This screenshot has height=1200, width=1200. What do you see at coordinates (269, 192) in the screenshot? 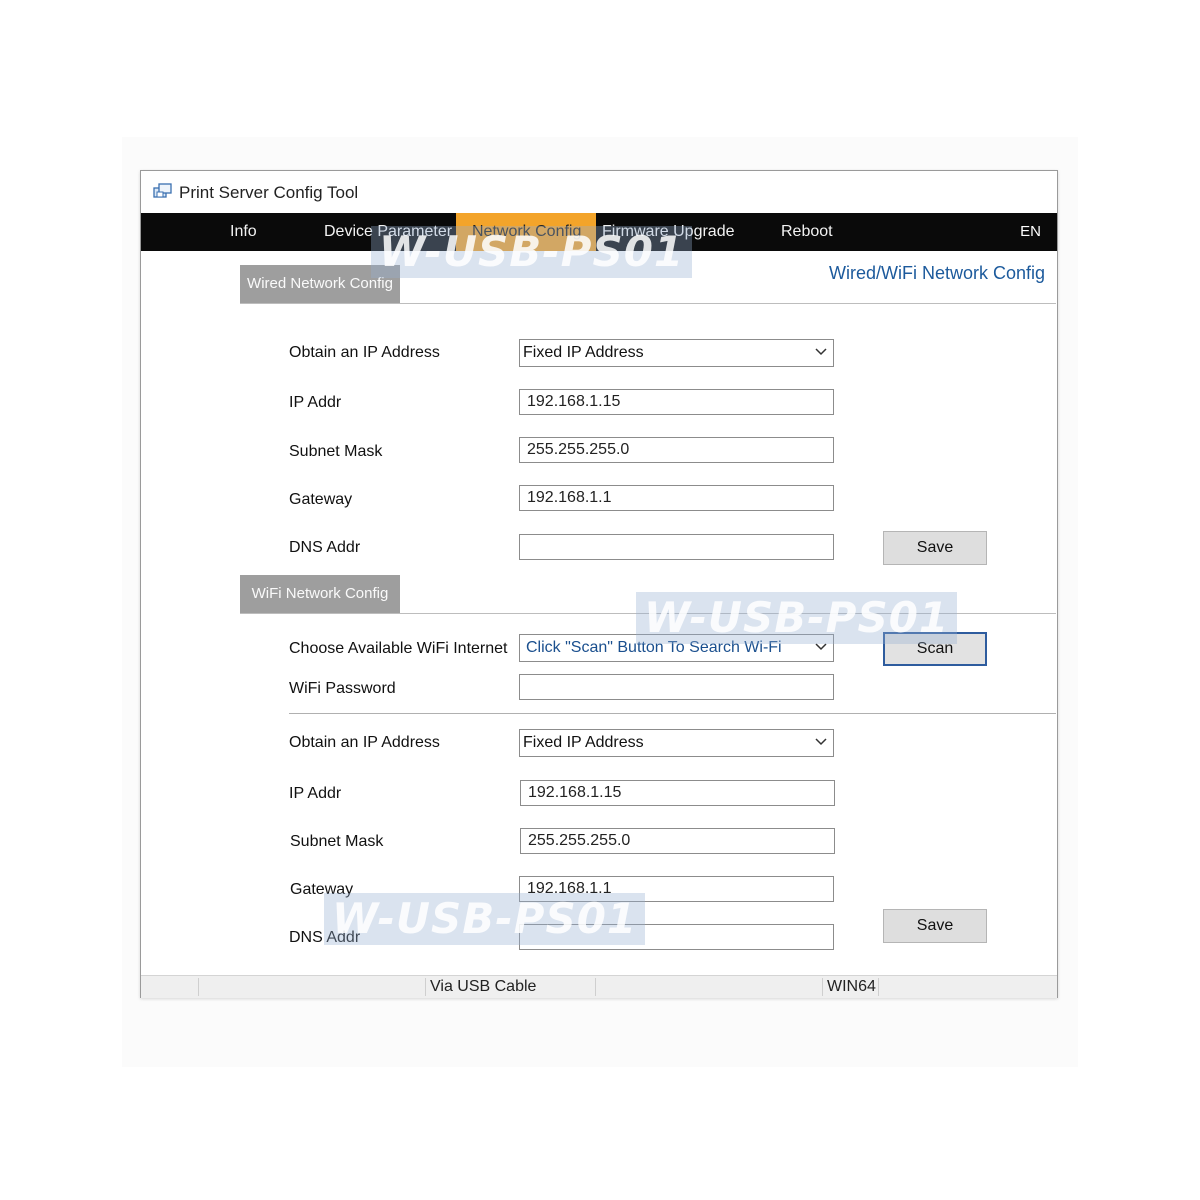
I see `window-title: Print Server Config Tool` at bounding box center [269, 192].